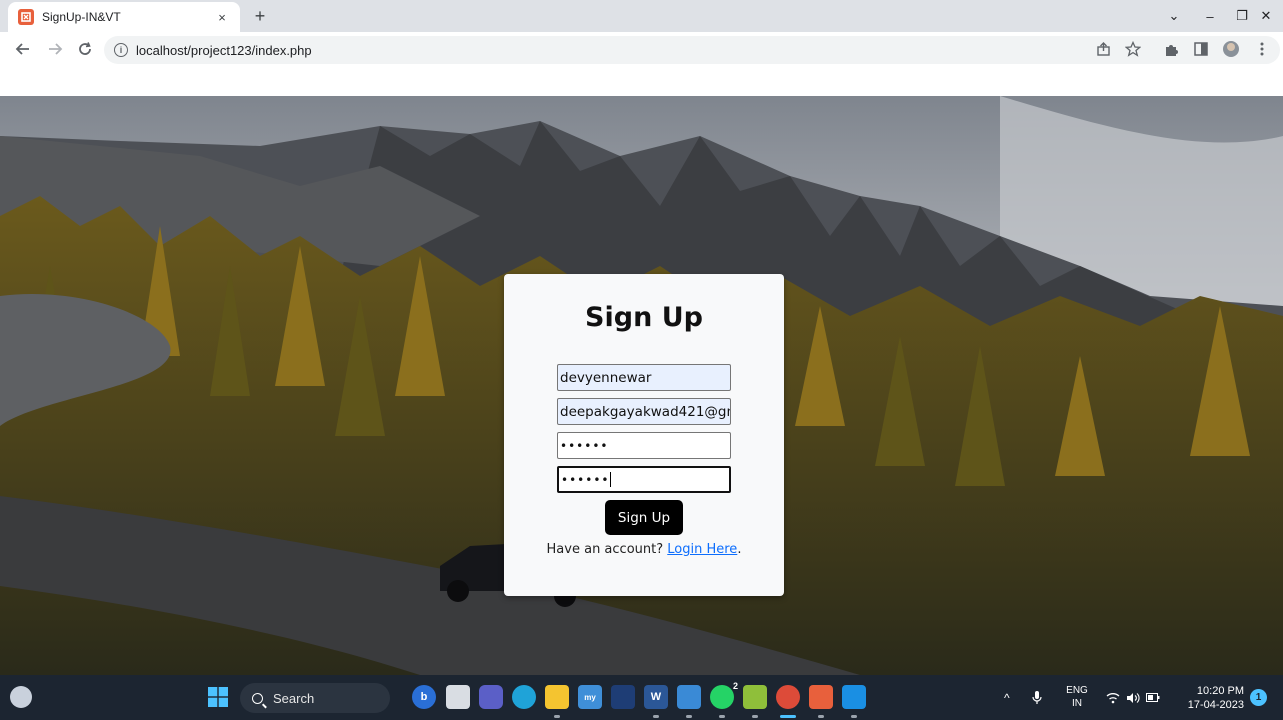 The height and width of the screenshot is (720, 1283). I want to click on site-info-icon: i, so click(121, 50).